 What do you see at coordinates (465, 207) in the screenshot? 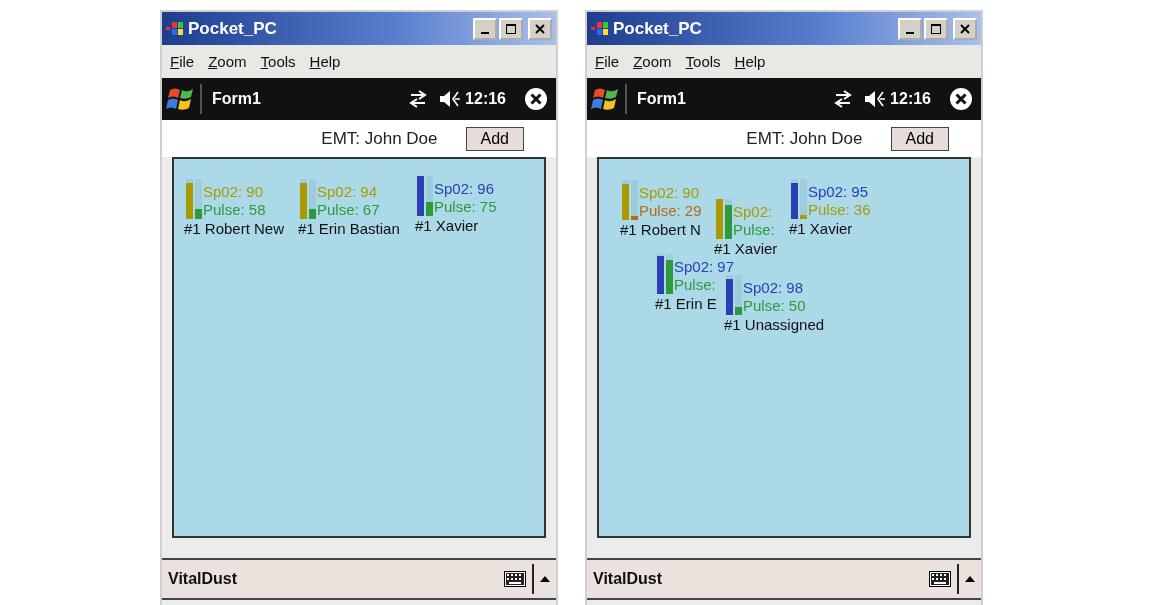
I see `pulse-reading: Pulse: 75` at bounding box center [465, 207].